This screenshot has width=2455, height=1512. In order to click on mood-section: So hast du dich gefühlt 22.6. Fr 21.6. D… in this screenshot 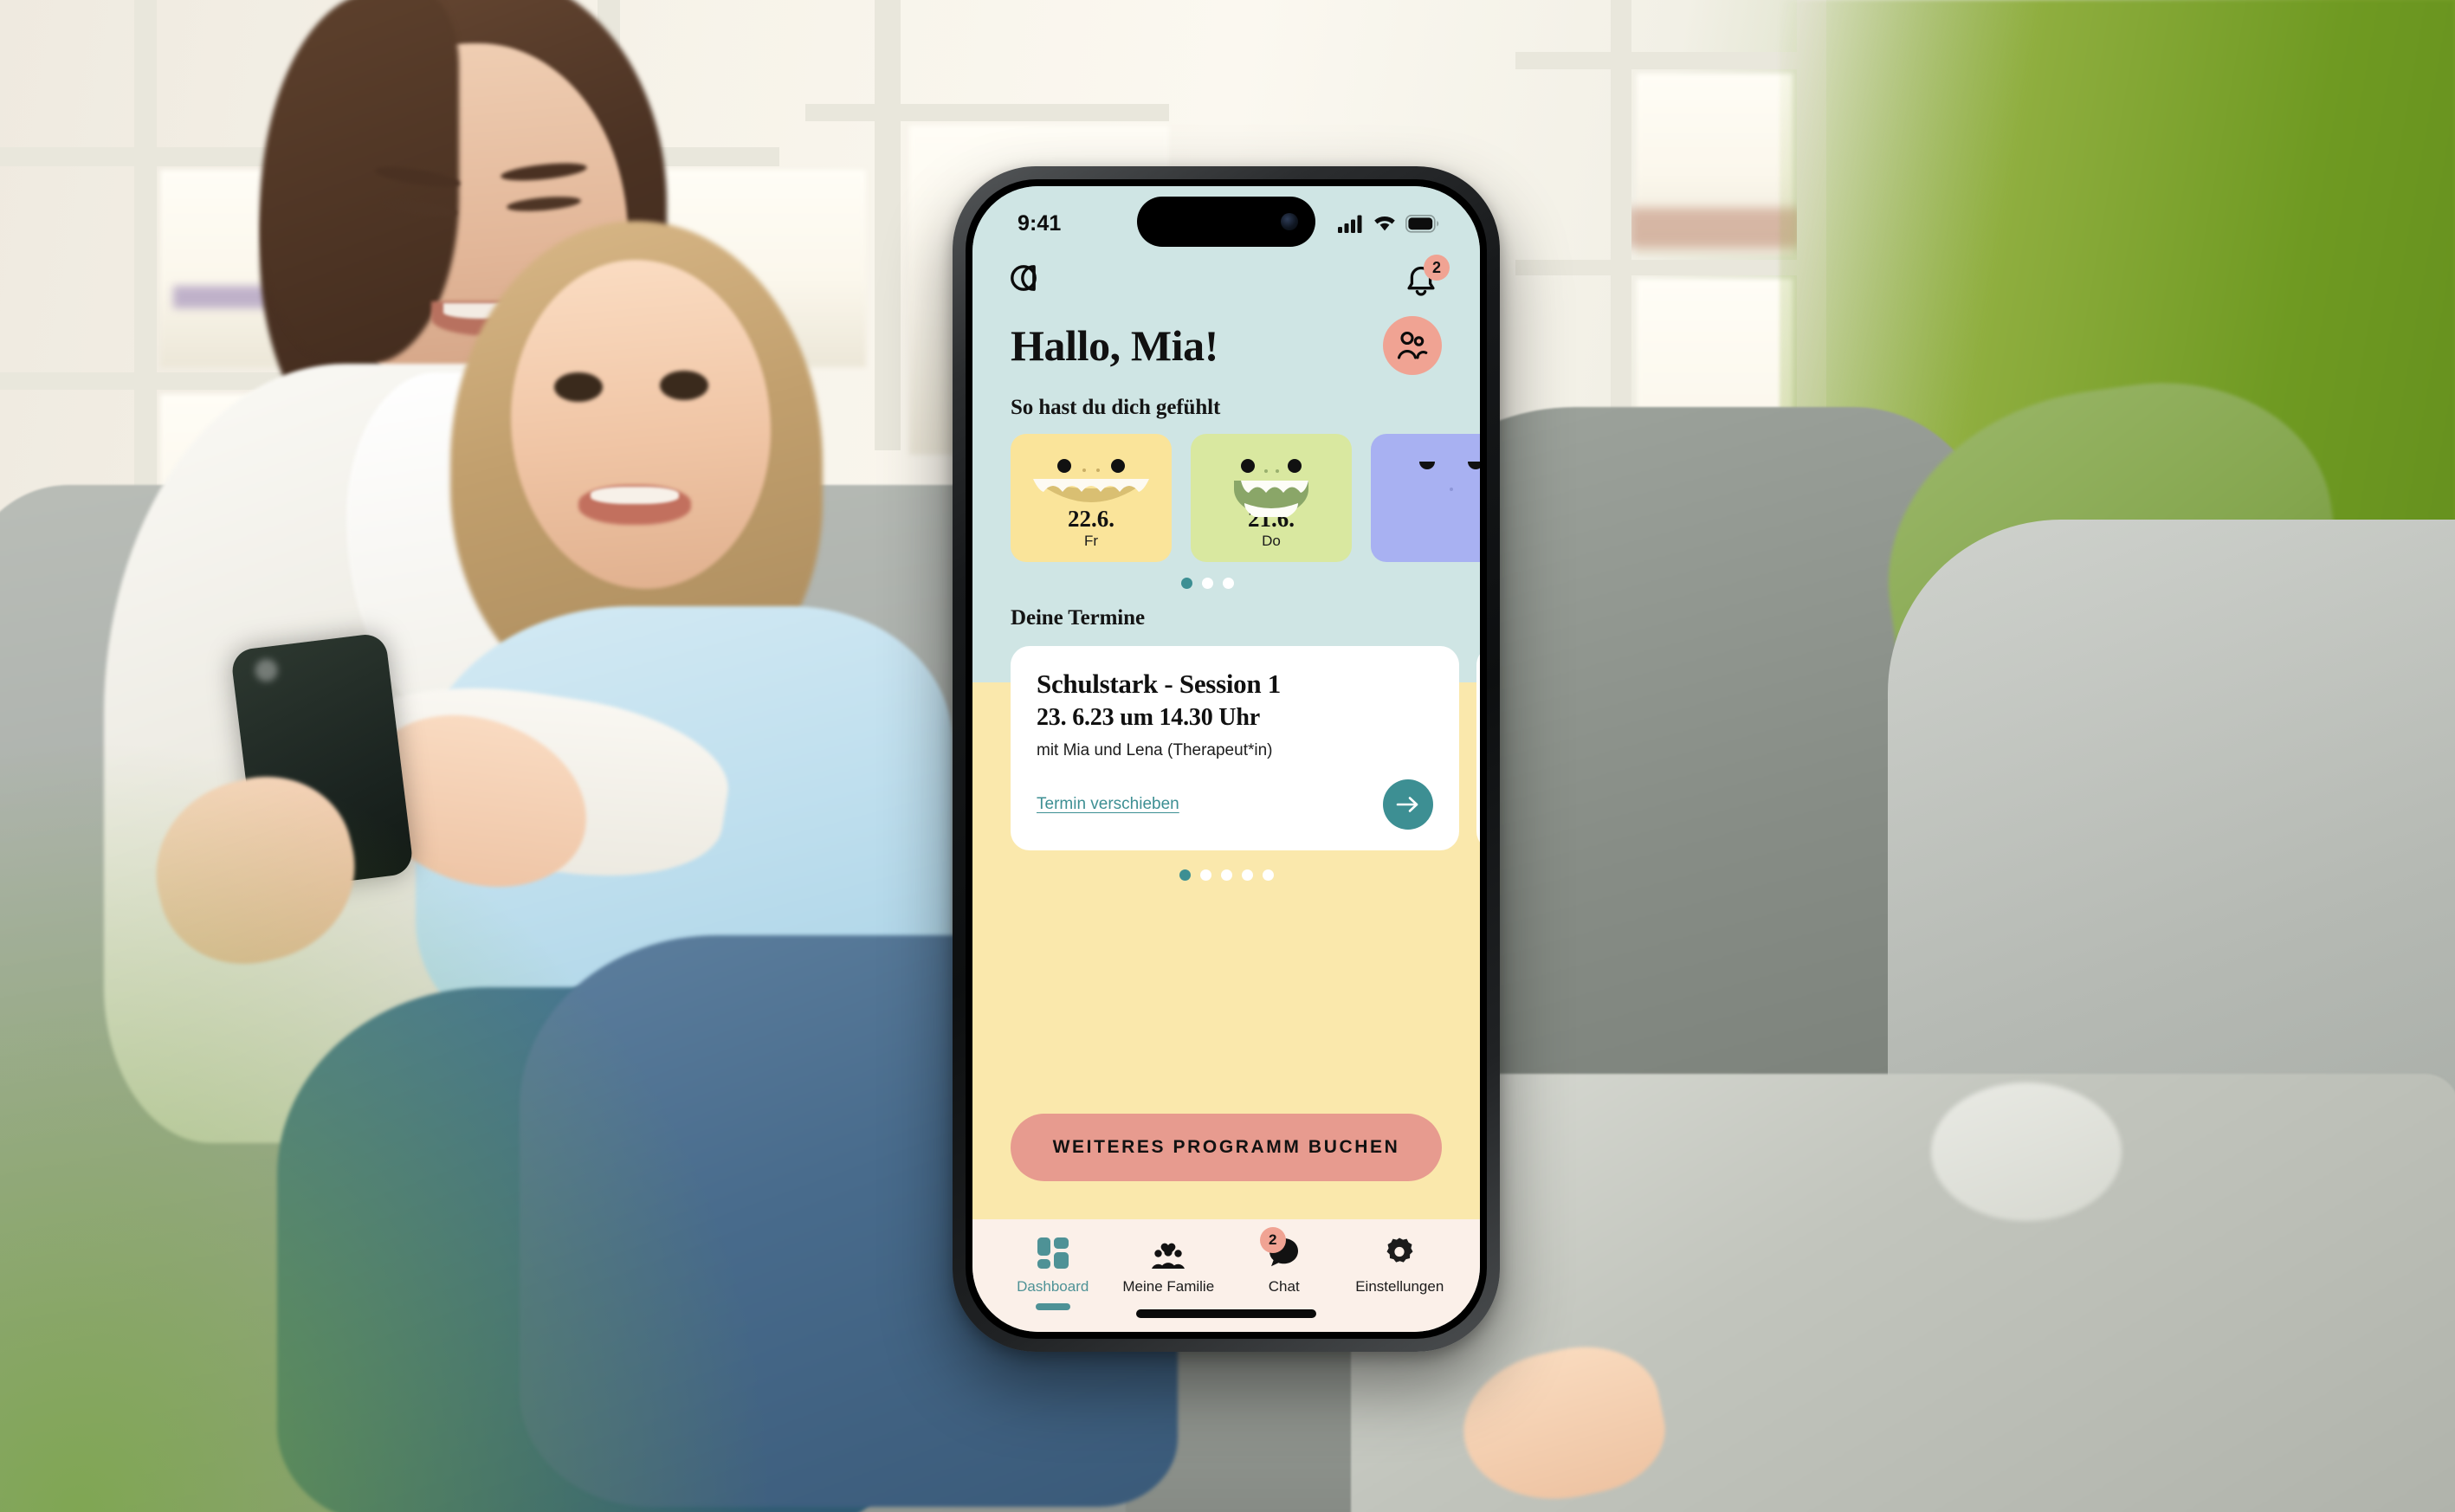, I will do `click(1226, 468)`.